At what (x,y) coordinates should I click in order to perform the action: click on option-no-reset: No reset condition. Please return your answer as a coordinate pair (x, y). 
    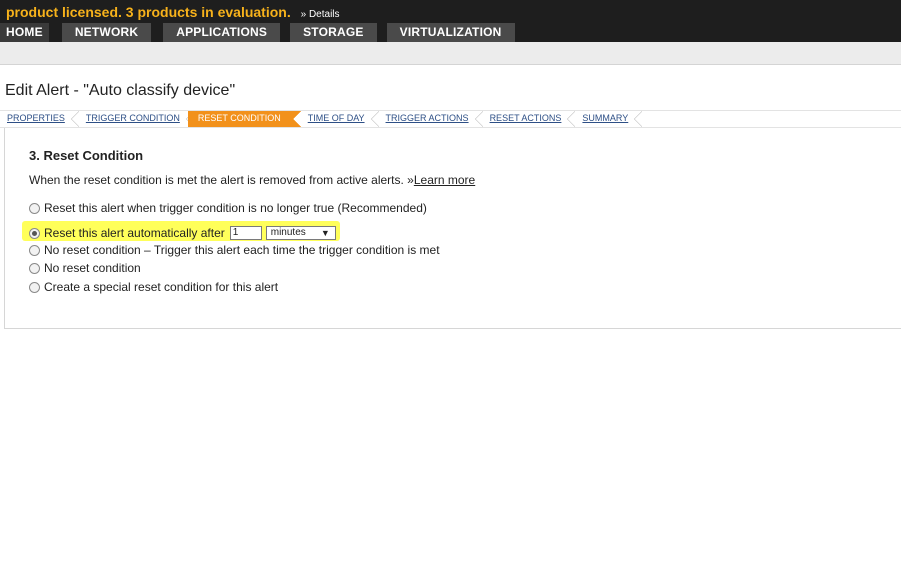
    Looking at the image, I should click on (85, 268).